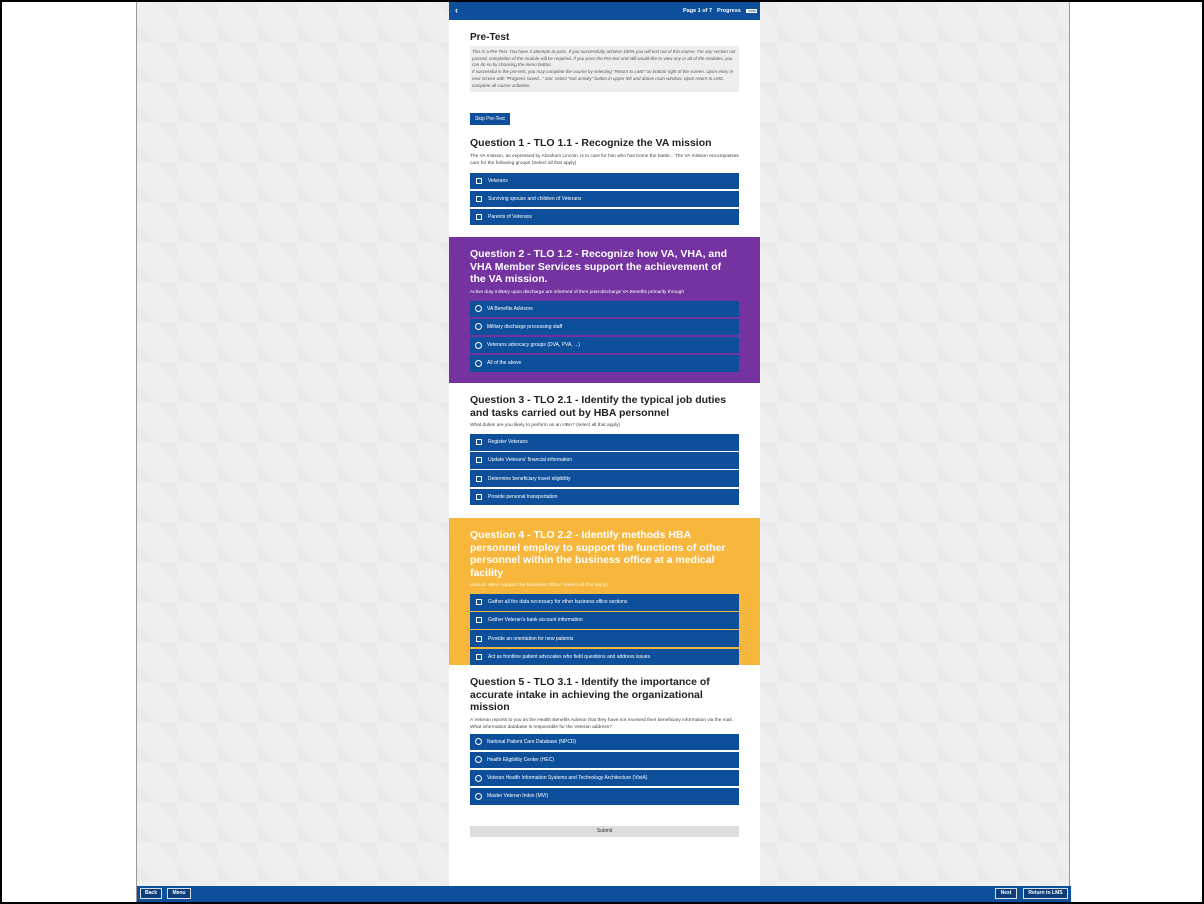 This screenshot has width=1204, height=904. I want to click on checkbox-option: Update Veterans' financial information, so click(604, 460).